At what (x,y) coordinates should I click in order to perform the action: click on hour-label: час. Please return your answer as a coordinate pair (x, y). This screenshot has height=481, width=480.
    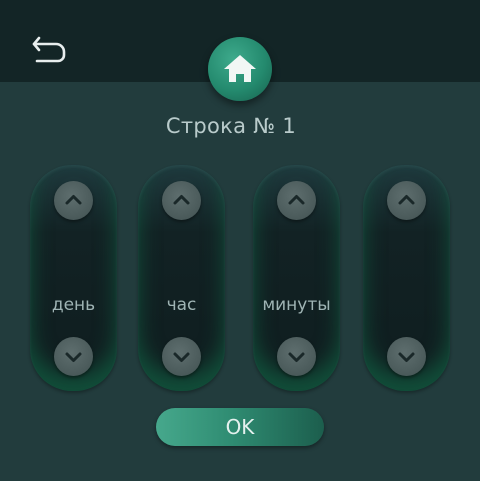
    Looking at the image, I should click on (181, 305).